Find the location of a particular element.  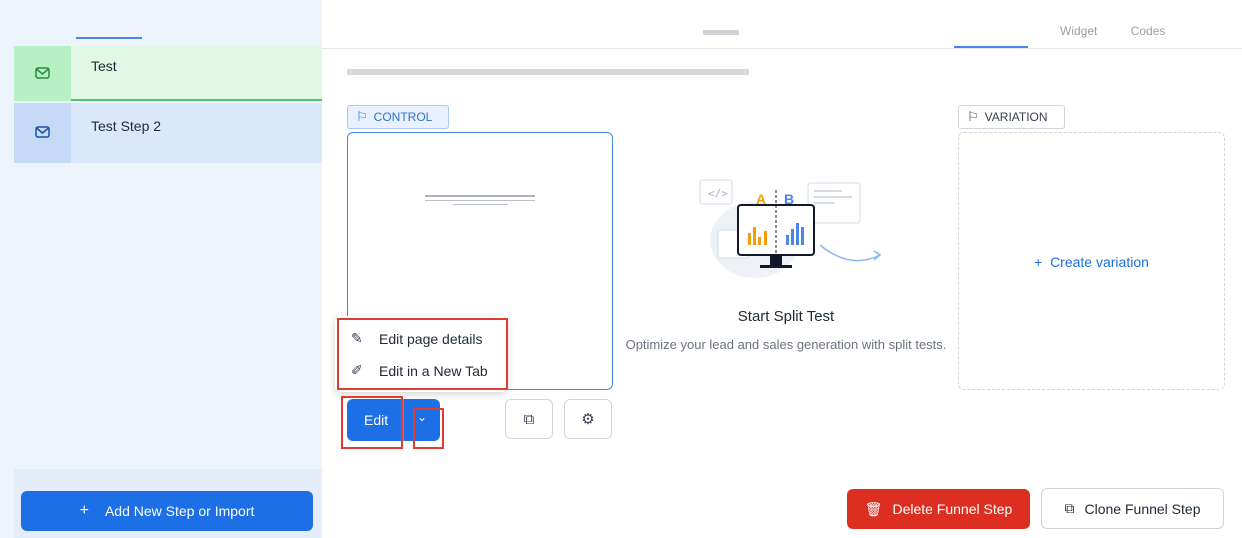

sidebar-tab-indicator is located at coordinates (109, 38).